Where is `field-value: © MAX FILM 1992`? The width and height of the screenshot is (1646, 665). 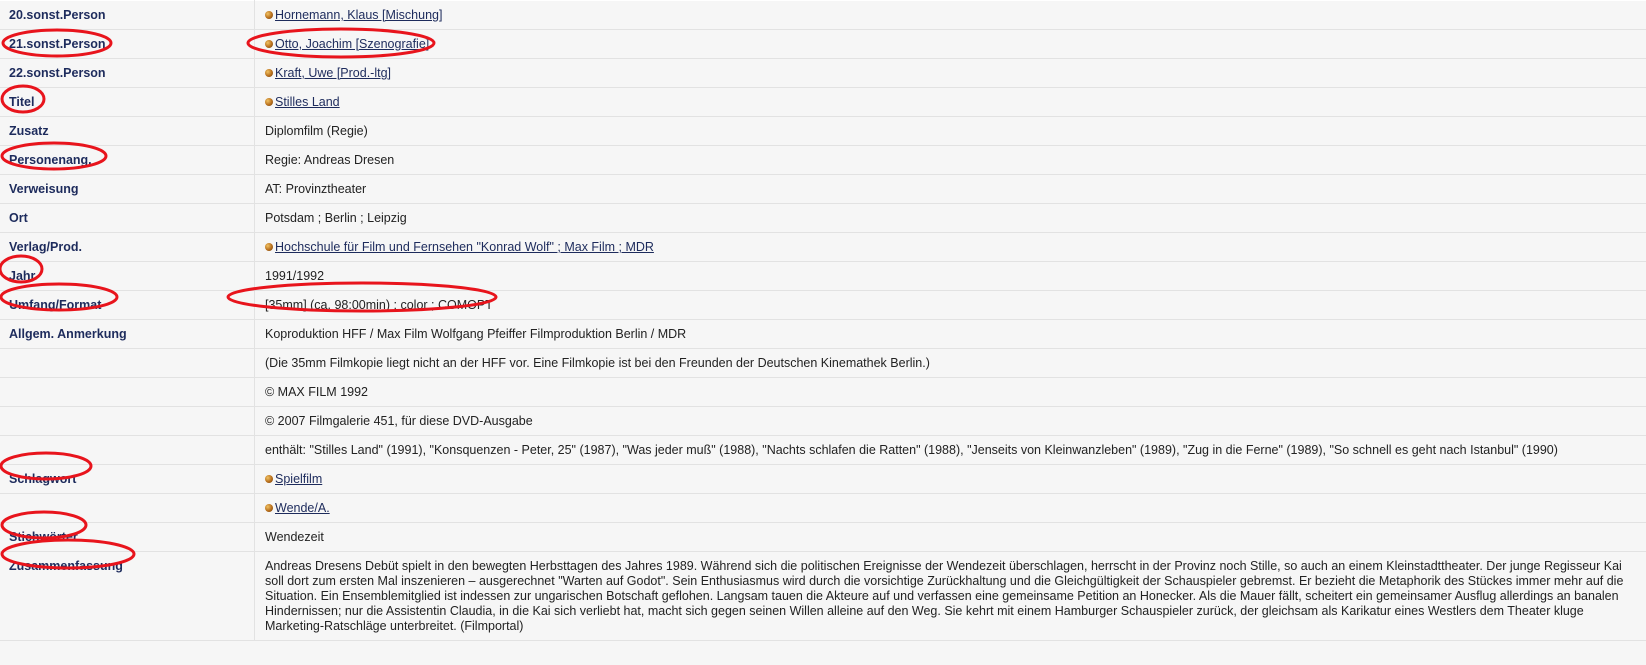 field-value: © MAX FILM 1992 is located at coordinates (950, 392).